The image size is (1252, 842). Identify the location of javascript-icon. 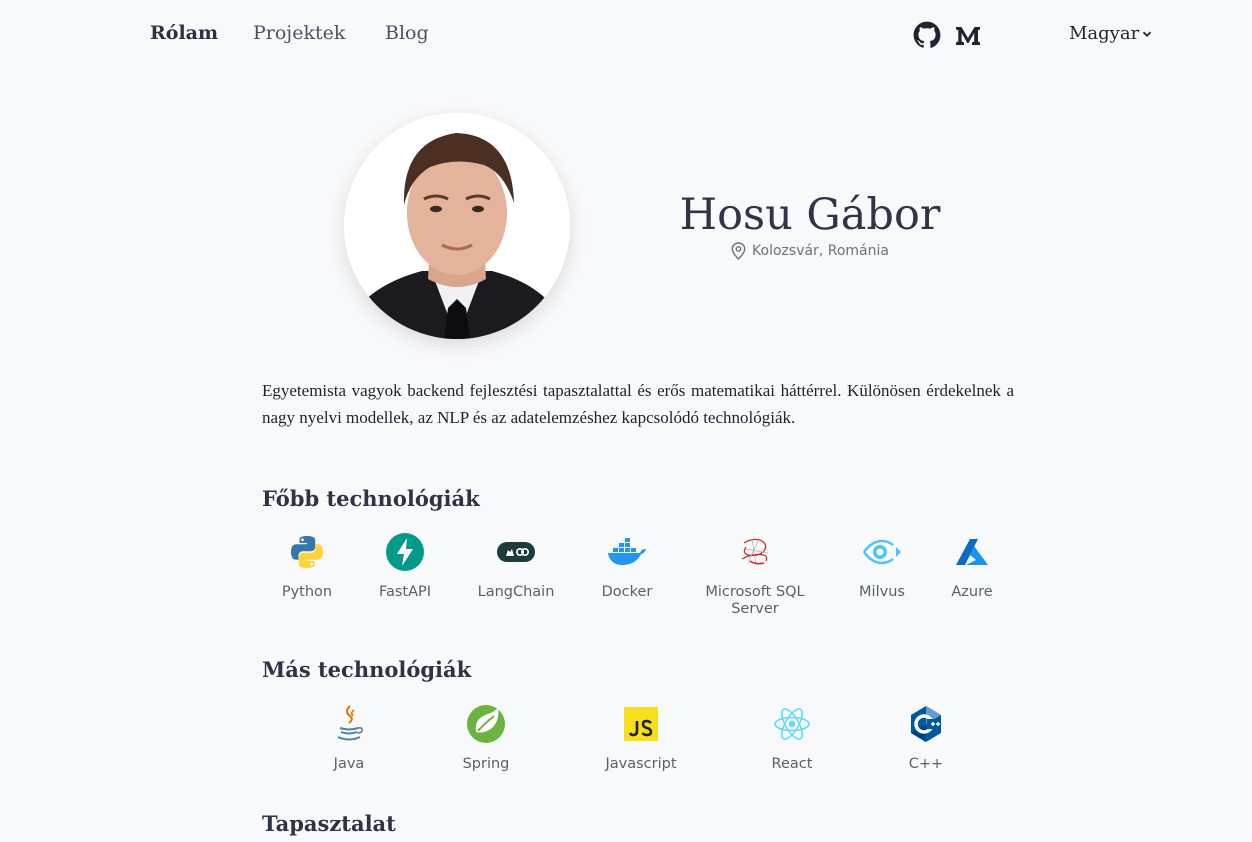
(641, 724).